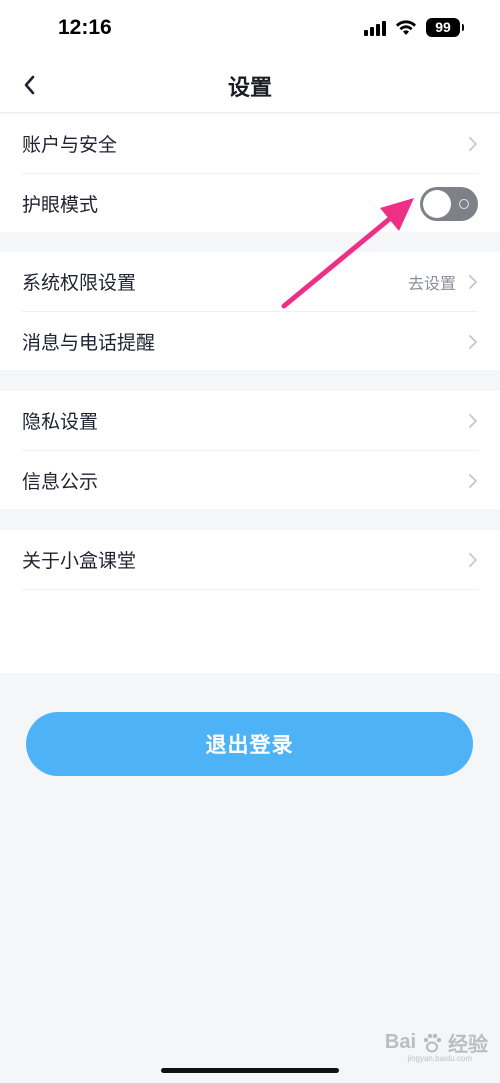 Image resolution: width=500 pixels, height=1083 pixels. Describe the element at coordinates (250, 1070) in the screenshot. I see `home-indicator` at that location.